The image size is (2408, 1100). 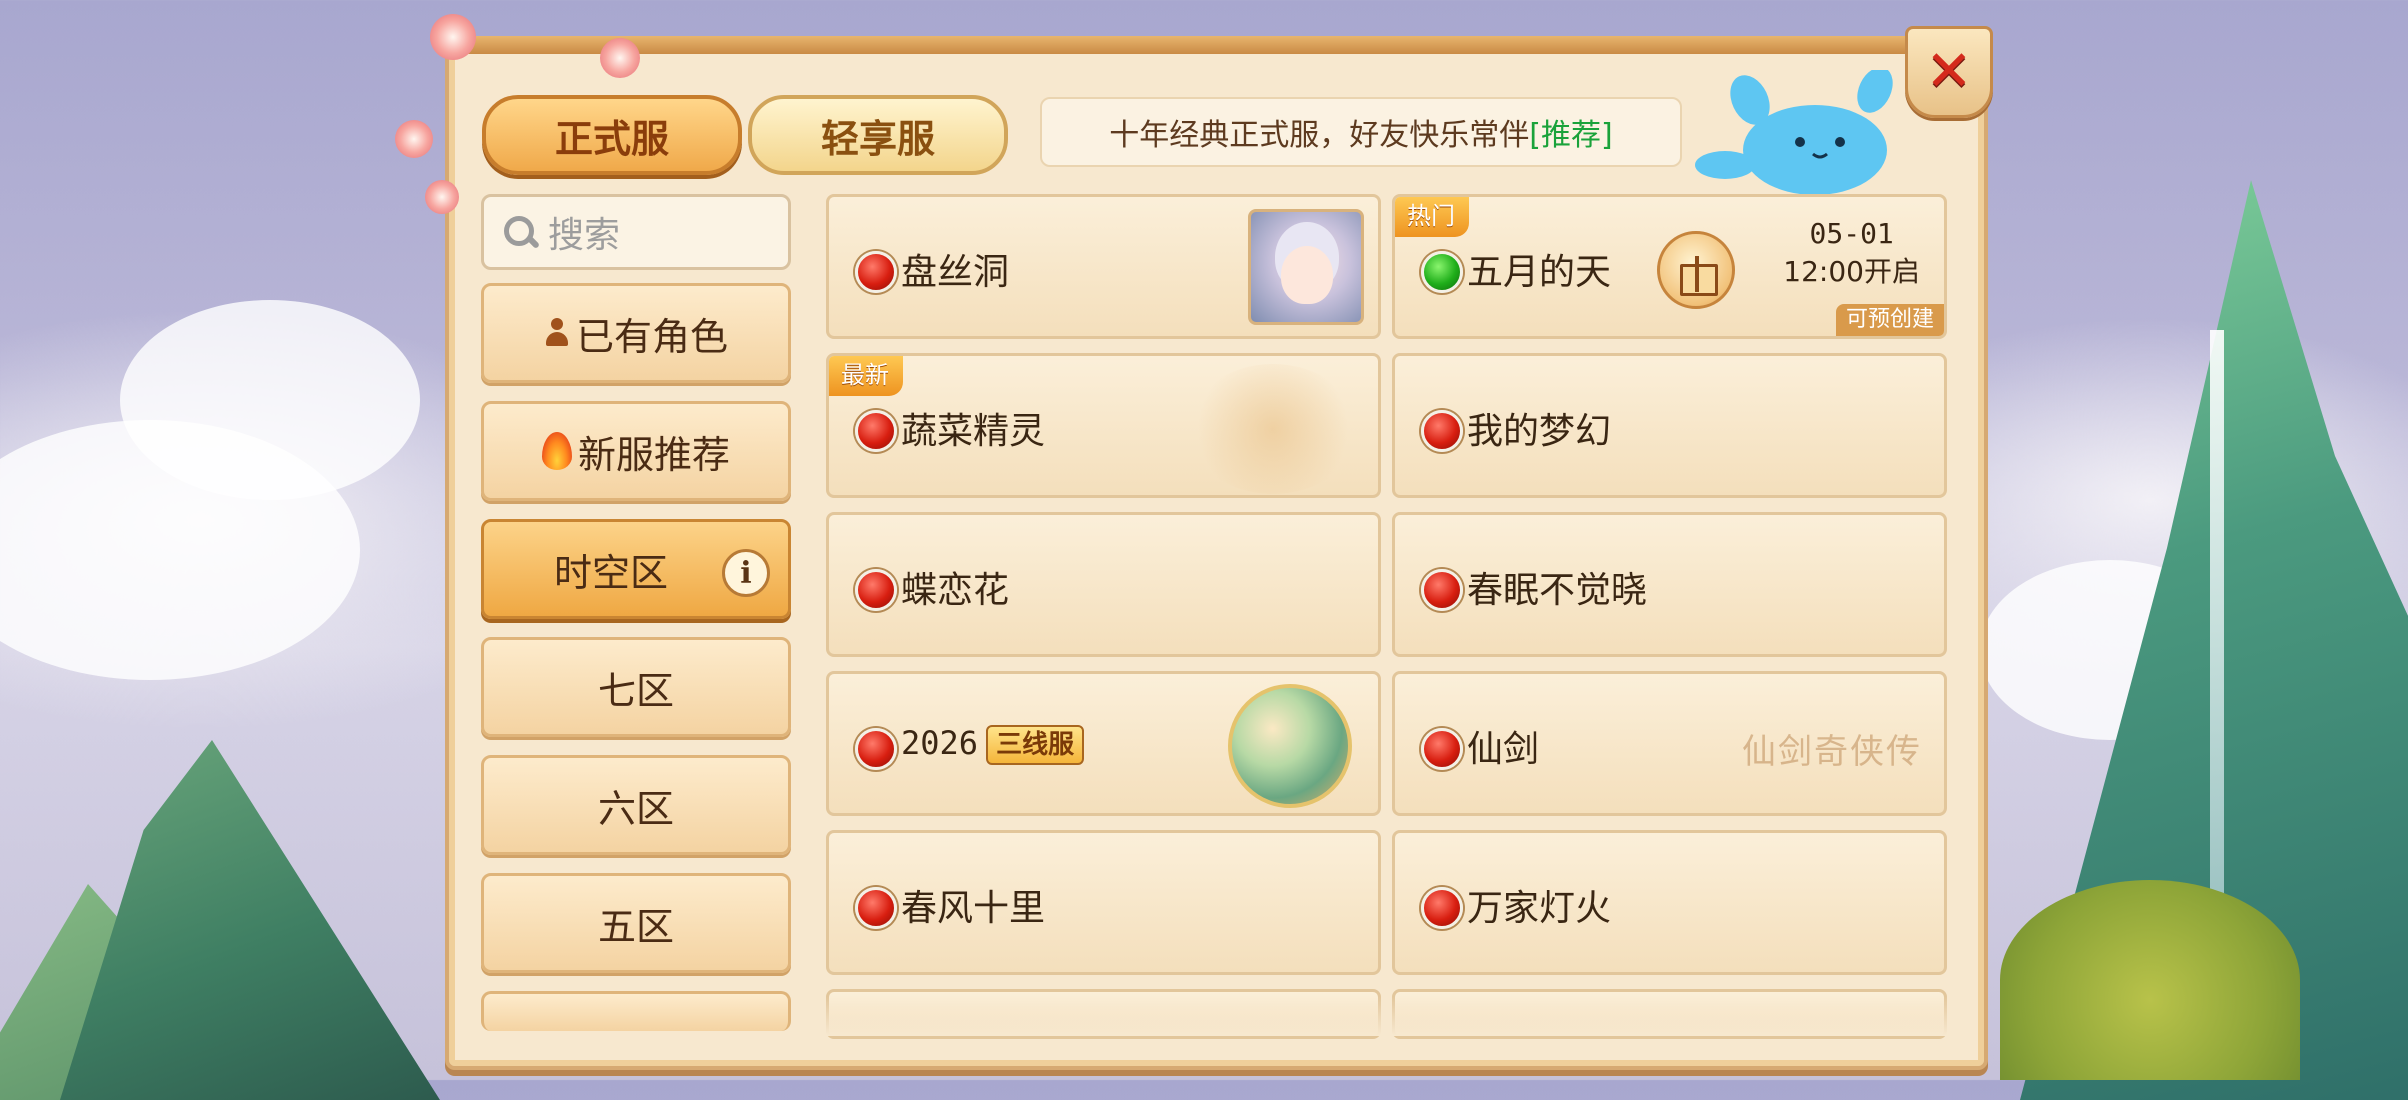 What do you see at coordinates (1212, 45) in the screenshot?
I see `panel-top-rail` at bounding box center [1212, 45].